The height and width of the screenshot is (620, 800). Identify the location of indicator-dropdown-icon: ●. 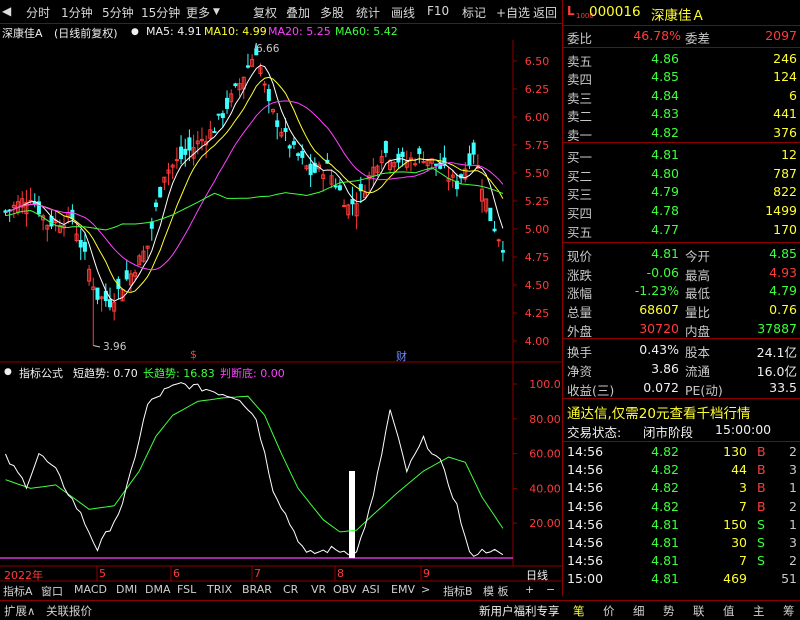
(8, 372).